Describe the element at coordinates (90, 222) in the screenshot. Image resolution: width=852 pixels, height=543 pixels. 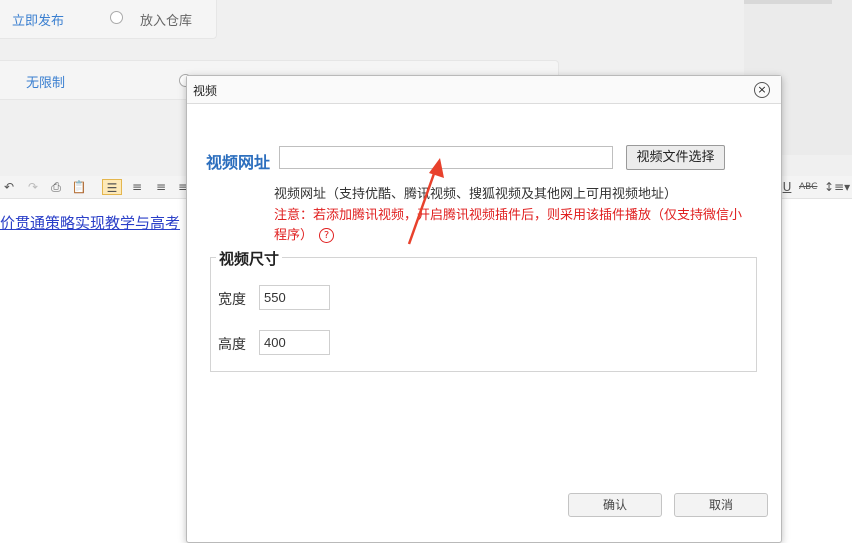
I see `editor-link-text: 价贯通策略实现教学与高考` at that location.